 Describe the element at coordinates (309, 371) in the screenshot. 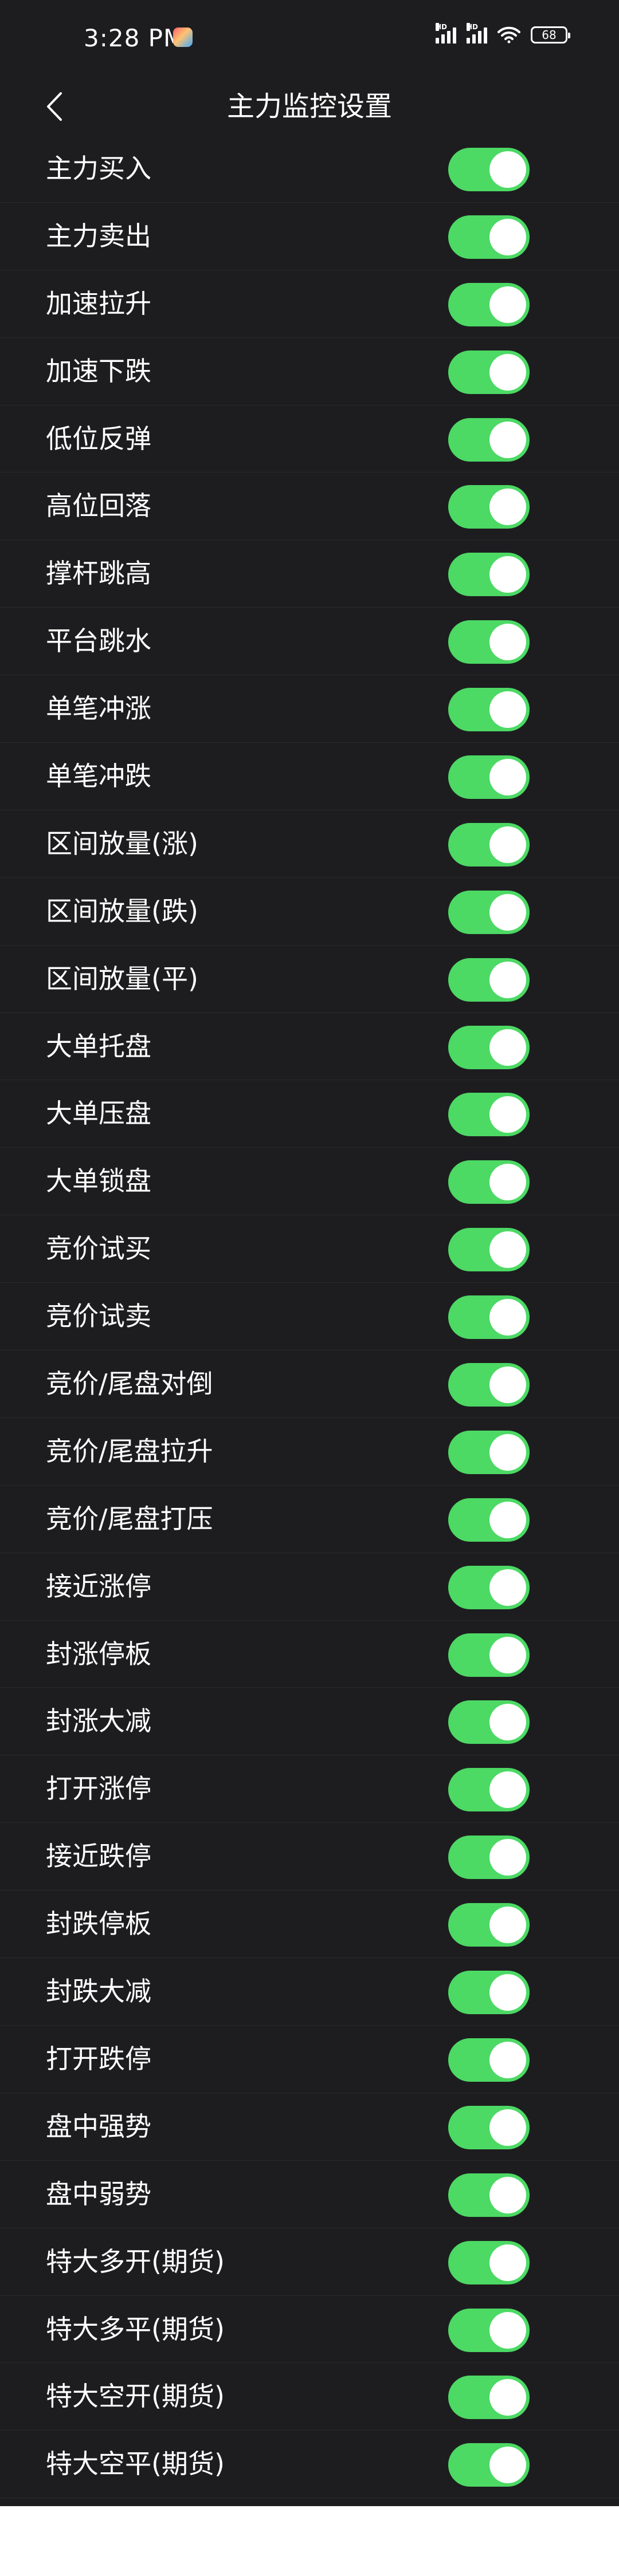

I see `setting-row: 加速下跌` at that location.